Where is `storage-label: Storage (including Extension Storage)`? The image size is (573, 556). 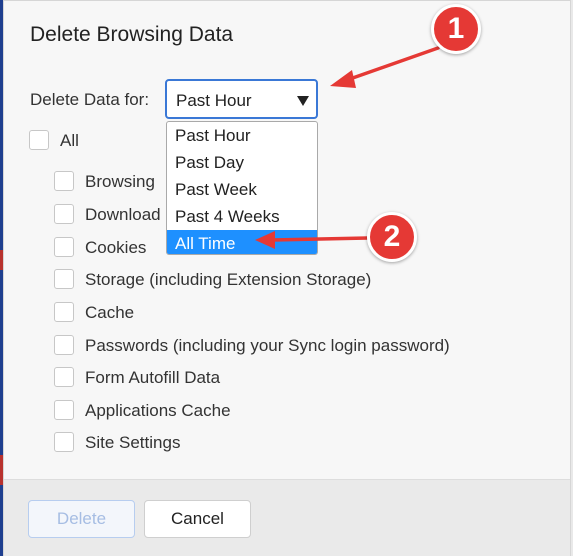 storage-label: Storage (including Extension Storage) is located at coordinates (228, 279).